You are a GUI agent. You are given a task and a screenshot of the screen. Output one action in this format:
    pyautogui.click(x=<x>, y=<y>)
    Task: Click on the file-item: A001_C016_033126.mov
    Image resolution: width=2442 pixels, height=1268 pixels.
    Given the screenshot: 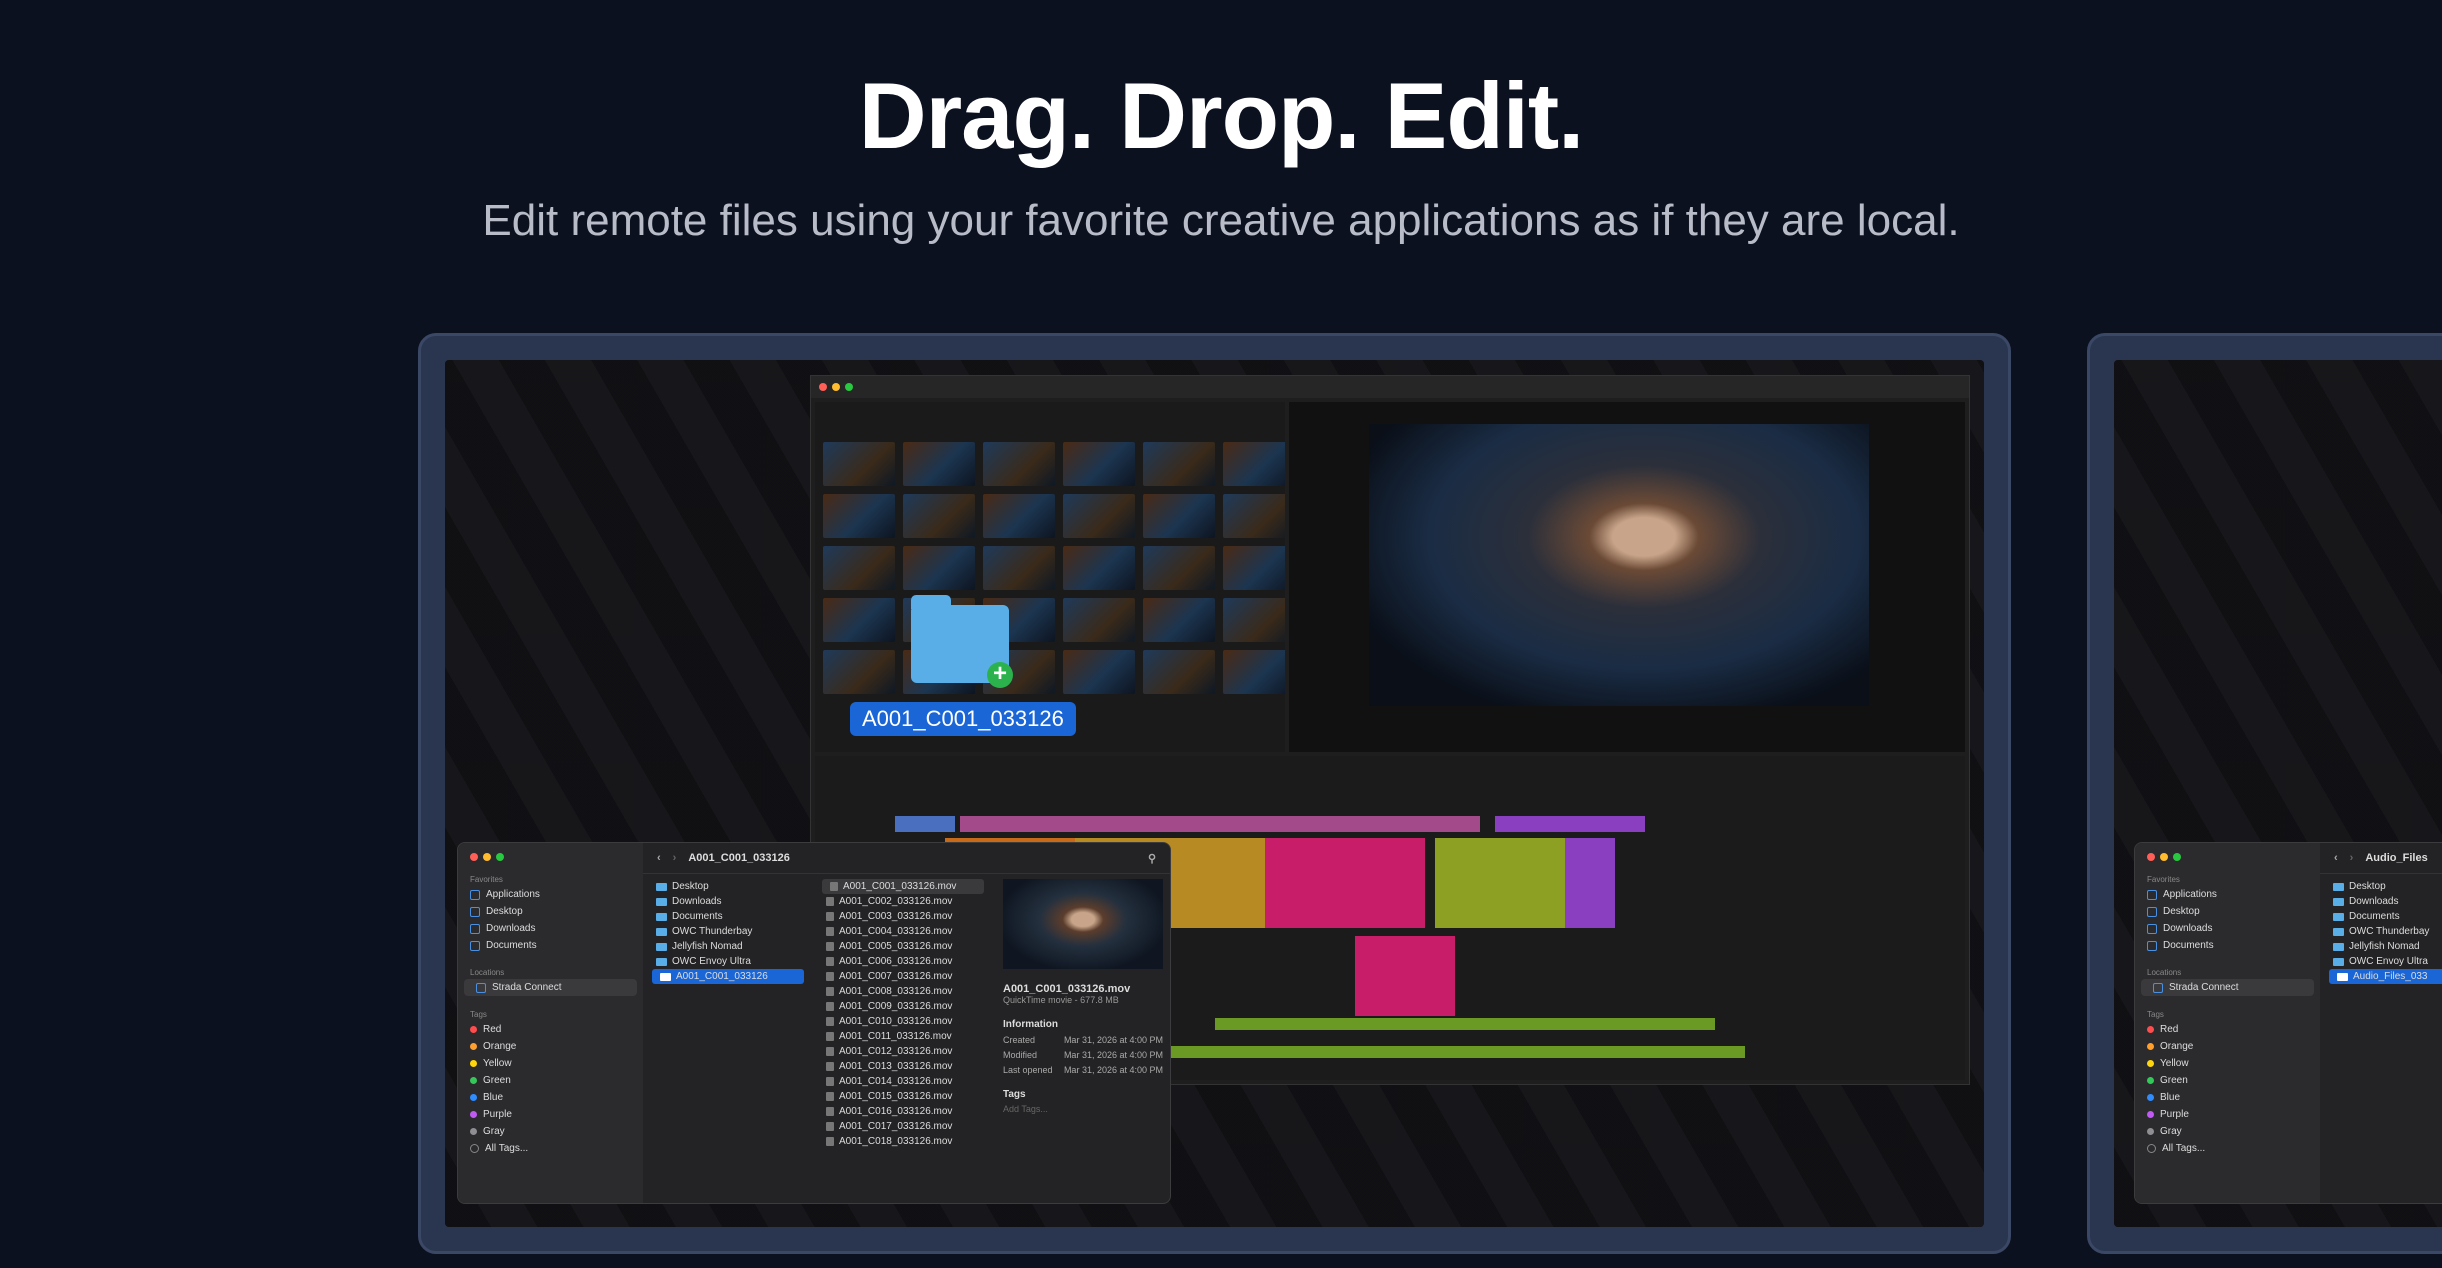 What is the action you would take?
    pyautogui.click(x=903, y=1111)
    